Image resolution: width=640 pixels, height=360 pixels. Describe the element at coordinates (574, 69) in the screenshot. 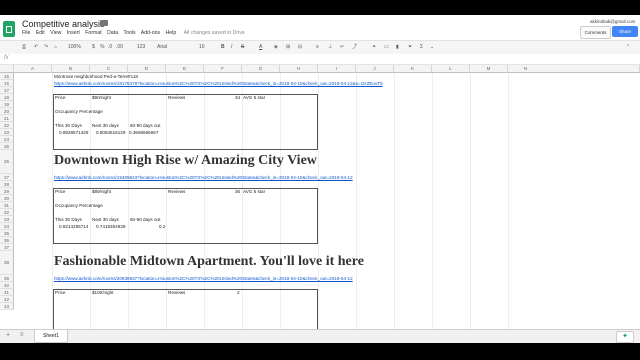

I see `column-header: N` at that location.